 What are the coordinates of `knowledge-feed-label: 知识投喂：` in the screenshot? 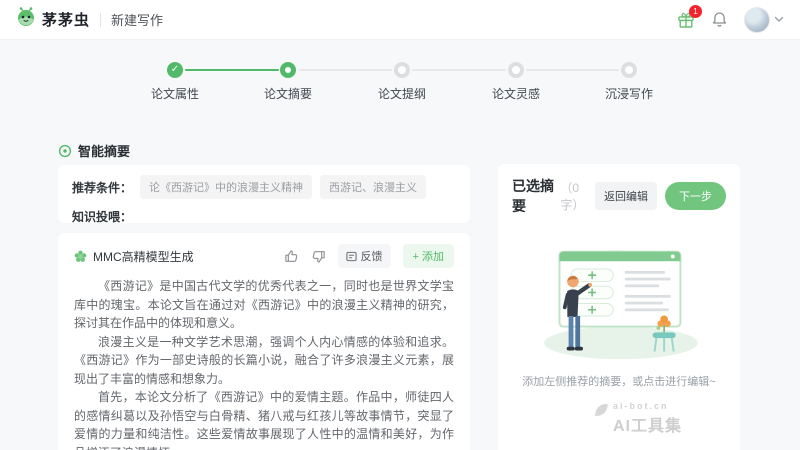 It's located at (102, 217).